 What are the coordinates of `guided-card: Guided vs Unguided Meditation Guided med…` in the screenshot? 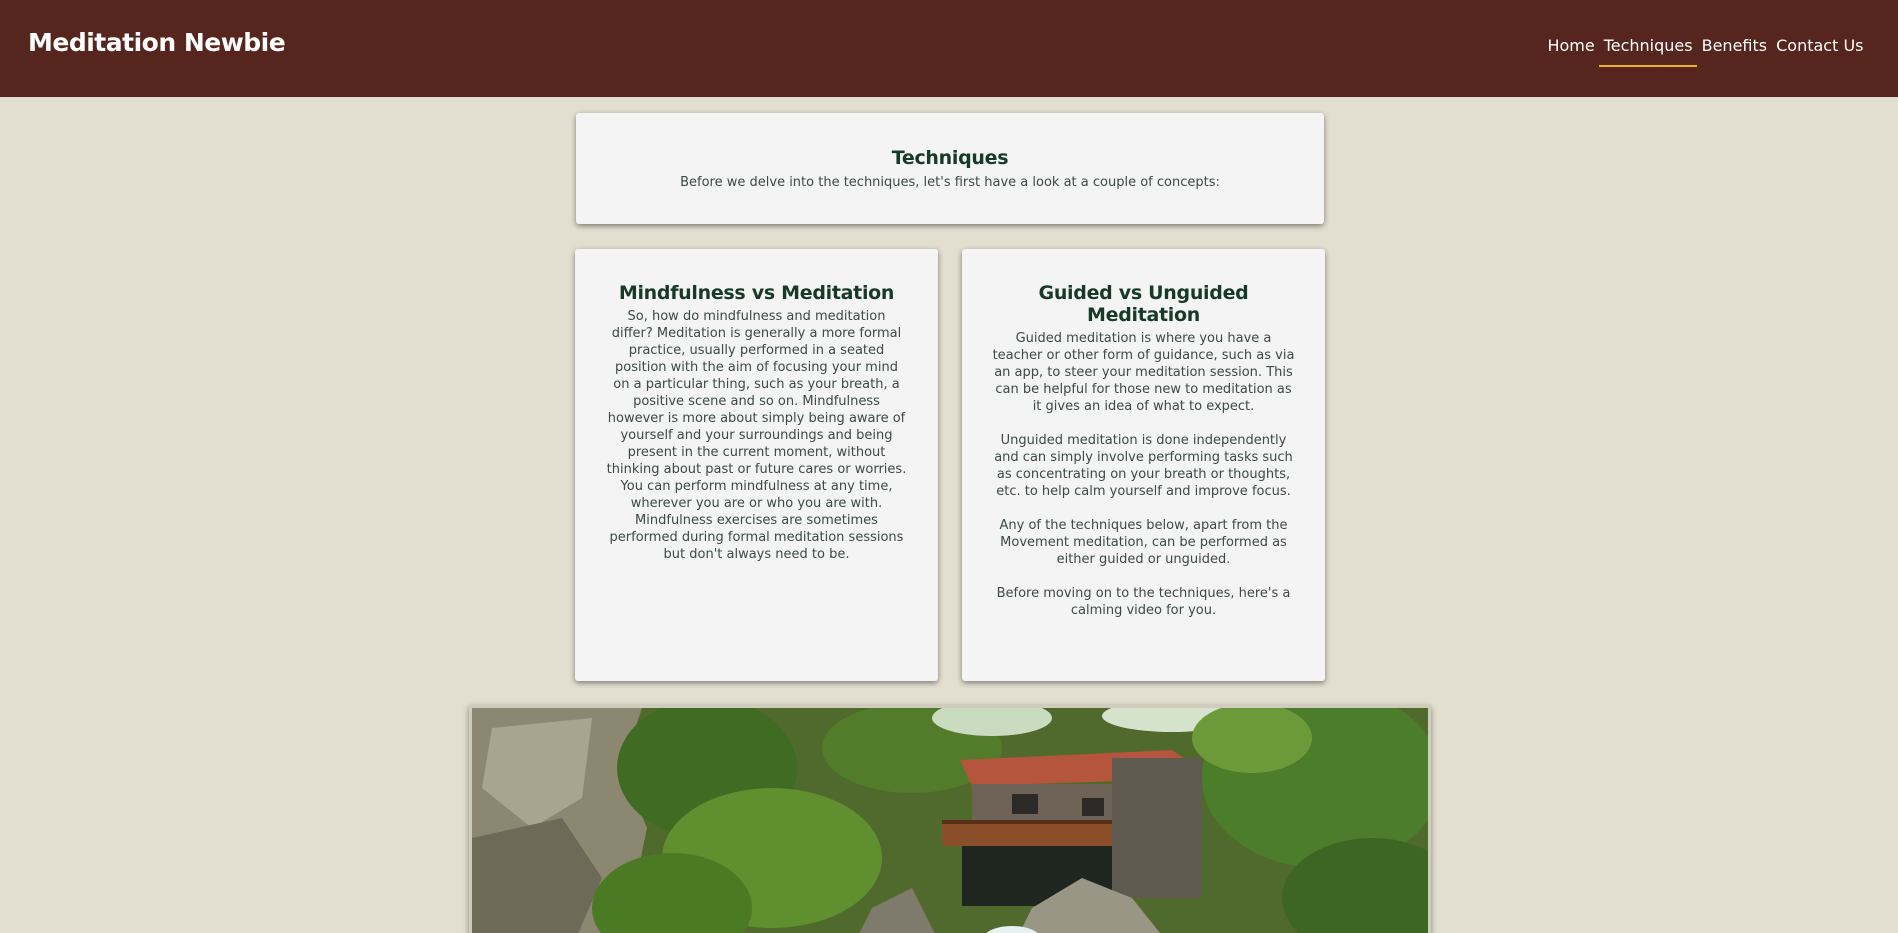 It's located at (1143, 465).